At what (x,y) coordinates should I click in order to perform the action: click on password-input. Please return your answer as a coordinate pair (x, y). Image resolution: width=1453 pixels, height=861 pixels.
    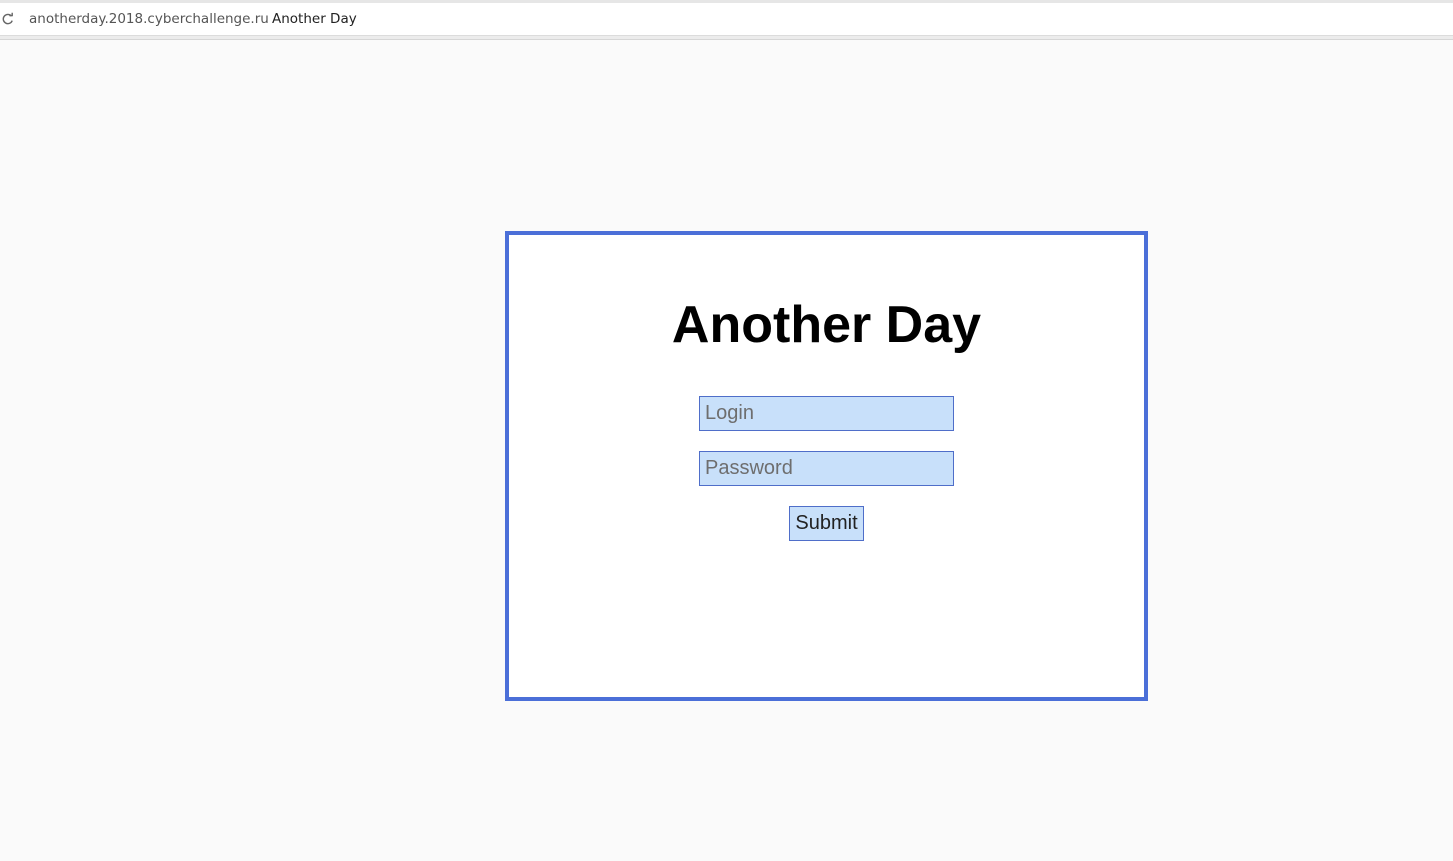
    Looking at the image, I should click on (826, 468).